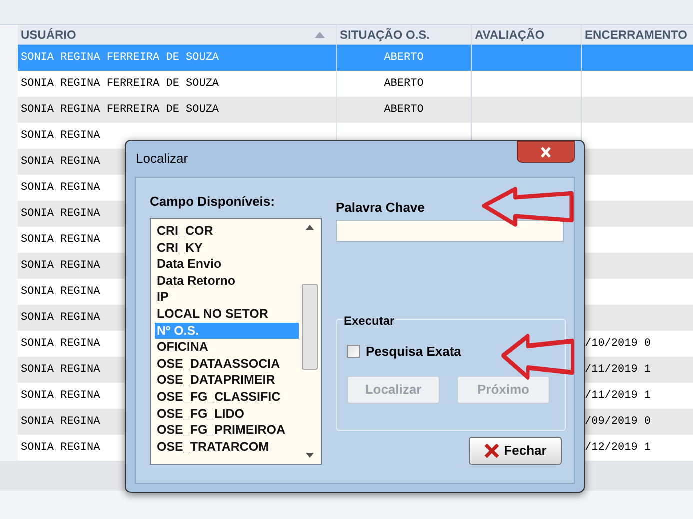  Describe the element at coordinates (227, 248) in the screenshot. I see `field-list-item: CRI_KY` at that location.